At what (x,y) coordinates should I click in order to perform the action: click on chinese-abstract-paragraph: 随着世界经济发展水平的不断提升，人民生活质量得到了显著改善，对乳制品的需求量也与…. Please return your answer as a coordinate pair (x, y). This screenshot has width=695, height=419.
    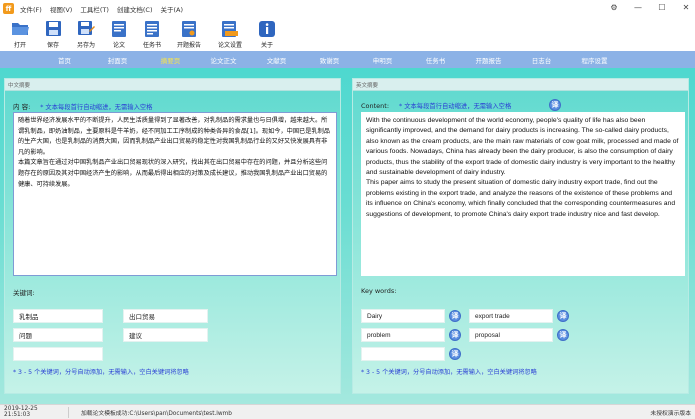
    Looking at the image, I should click on (174, 136).